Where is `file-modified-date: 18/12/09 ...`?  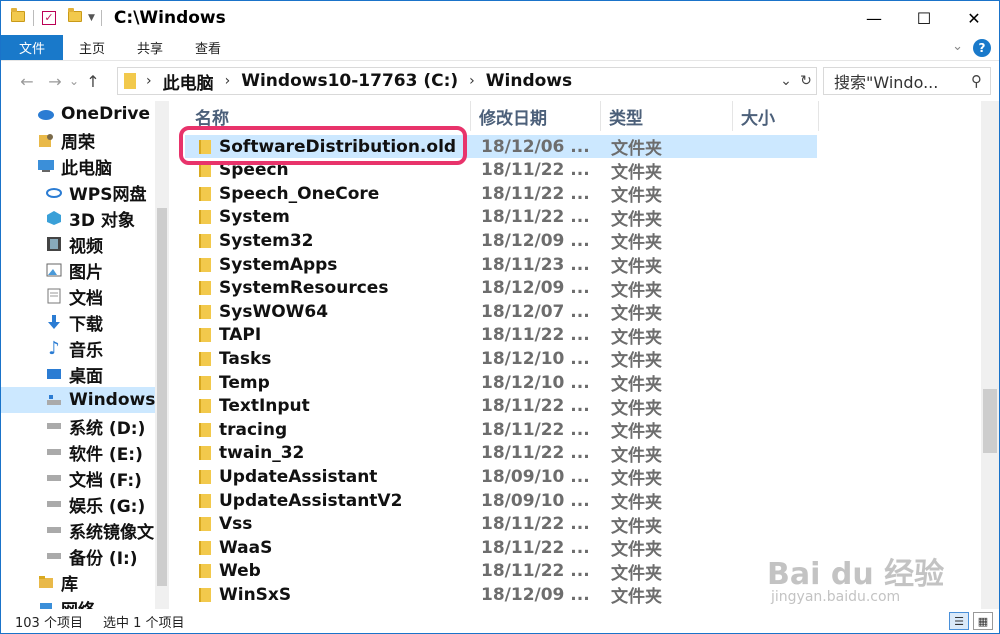
file-modified-date: 18/12/09 ... is located at coordinates (535, 240).